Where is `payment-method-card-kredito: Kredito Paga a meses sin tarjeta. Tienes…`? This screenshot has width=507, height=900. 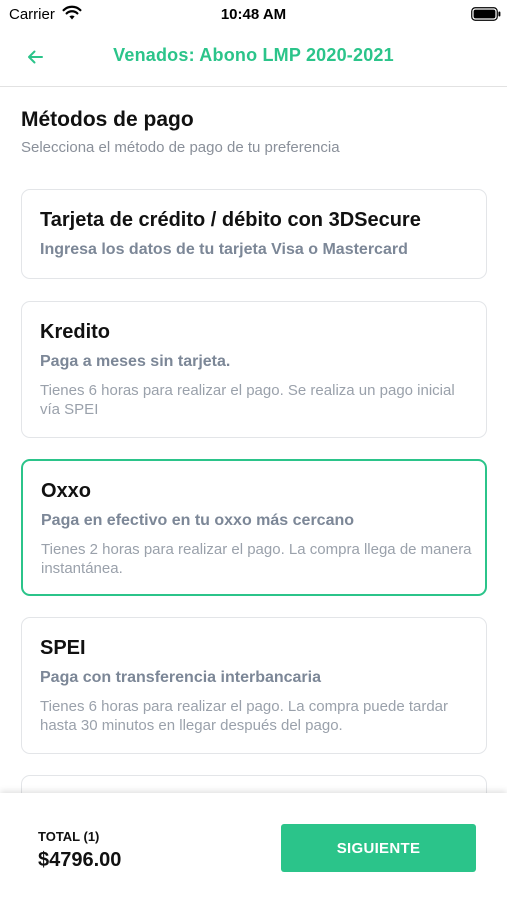 payment-method-card-kredito: Kredito Paga a meses sin tarjeta. Tienes… is located at coordinates (254, 369).